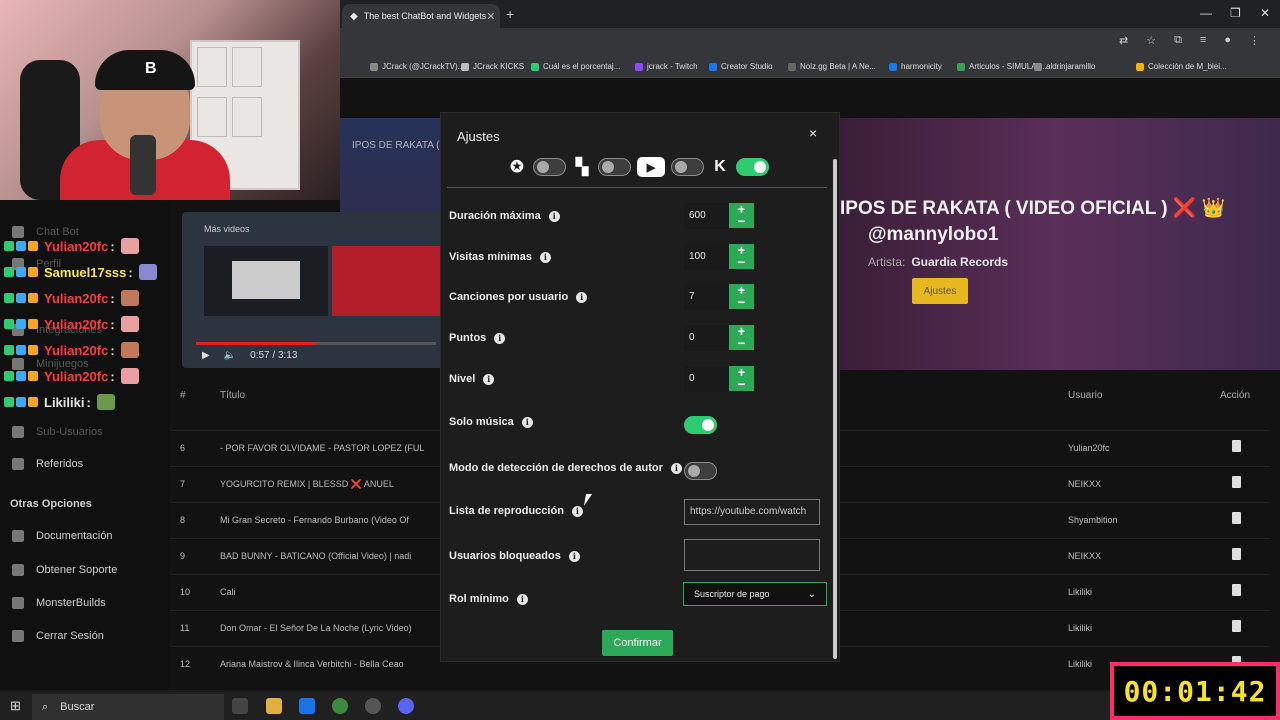  Describe the element at coordinates (915, 66) in the screenshot. I see `bookmark-item: harmonicity` at that location.